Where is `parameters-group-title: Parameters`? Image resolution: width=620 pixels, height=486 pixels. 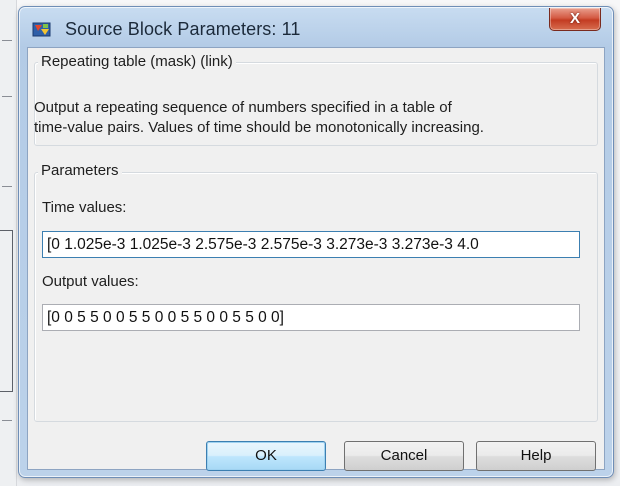
parameters-group-title: Parameters is located at coordinates (80, 170).